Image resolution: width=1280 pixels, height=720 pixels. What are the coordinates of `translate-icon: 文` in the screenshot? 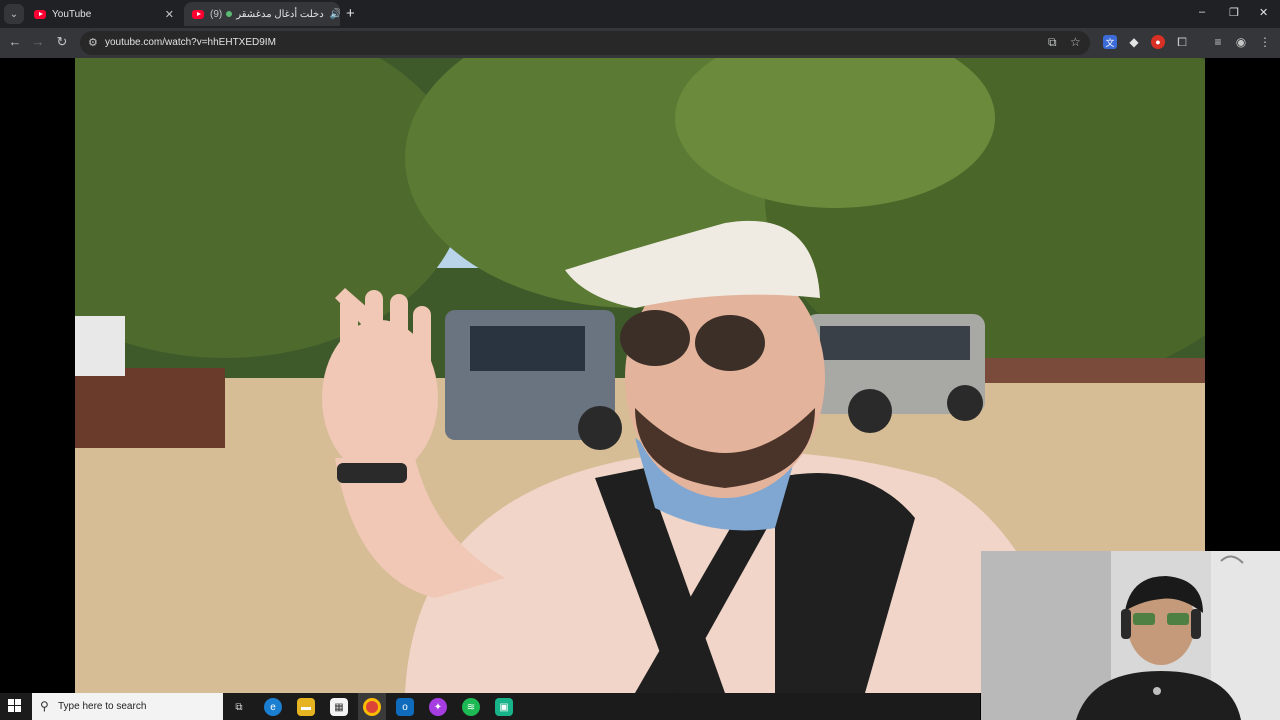 It's located at (1110, 42).